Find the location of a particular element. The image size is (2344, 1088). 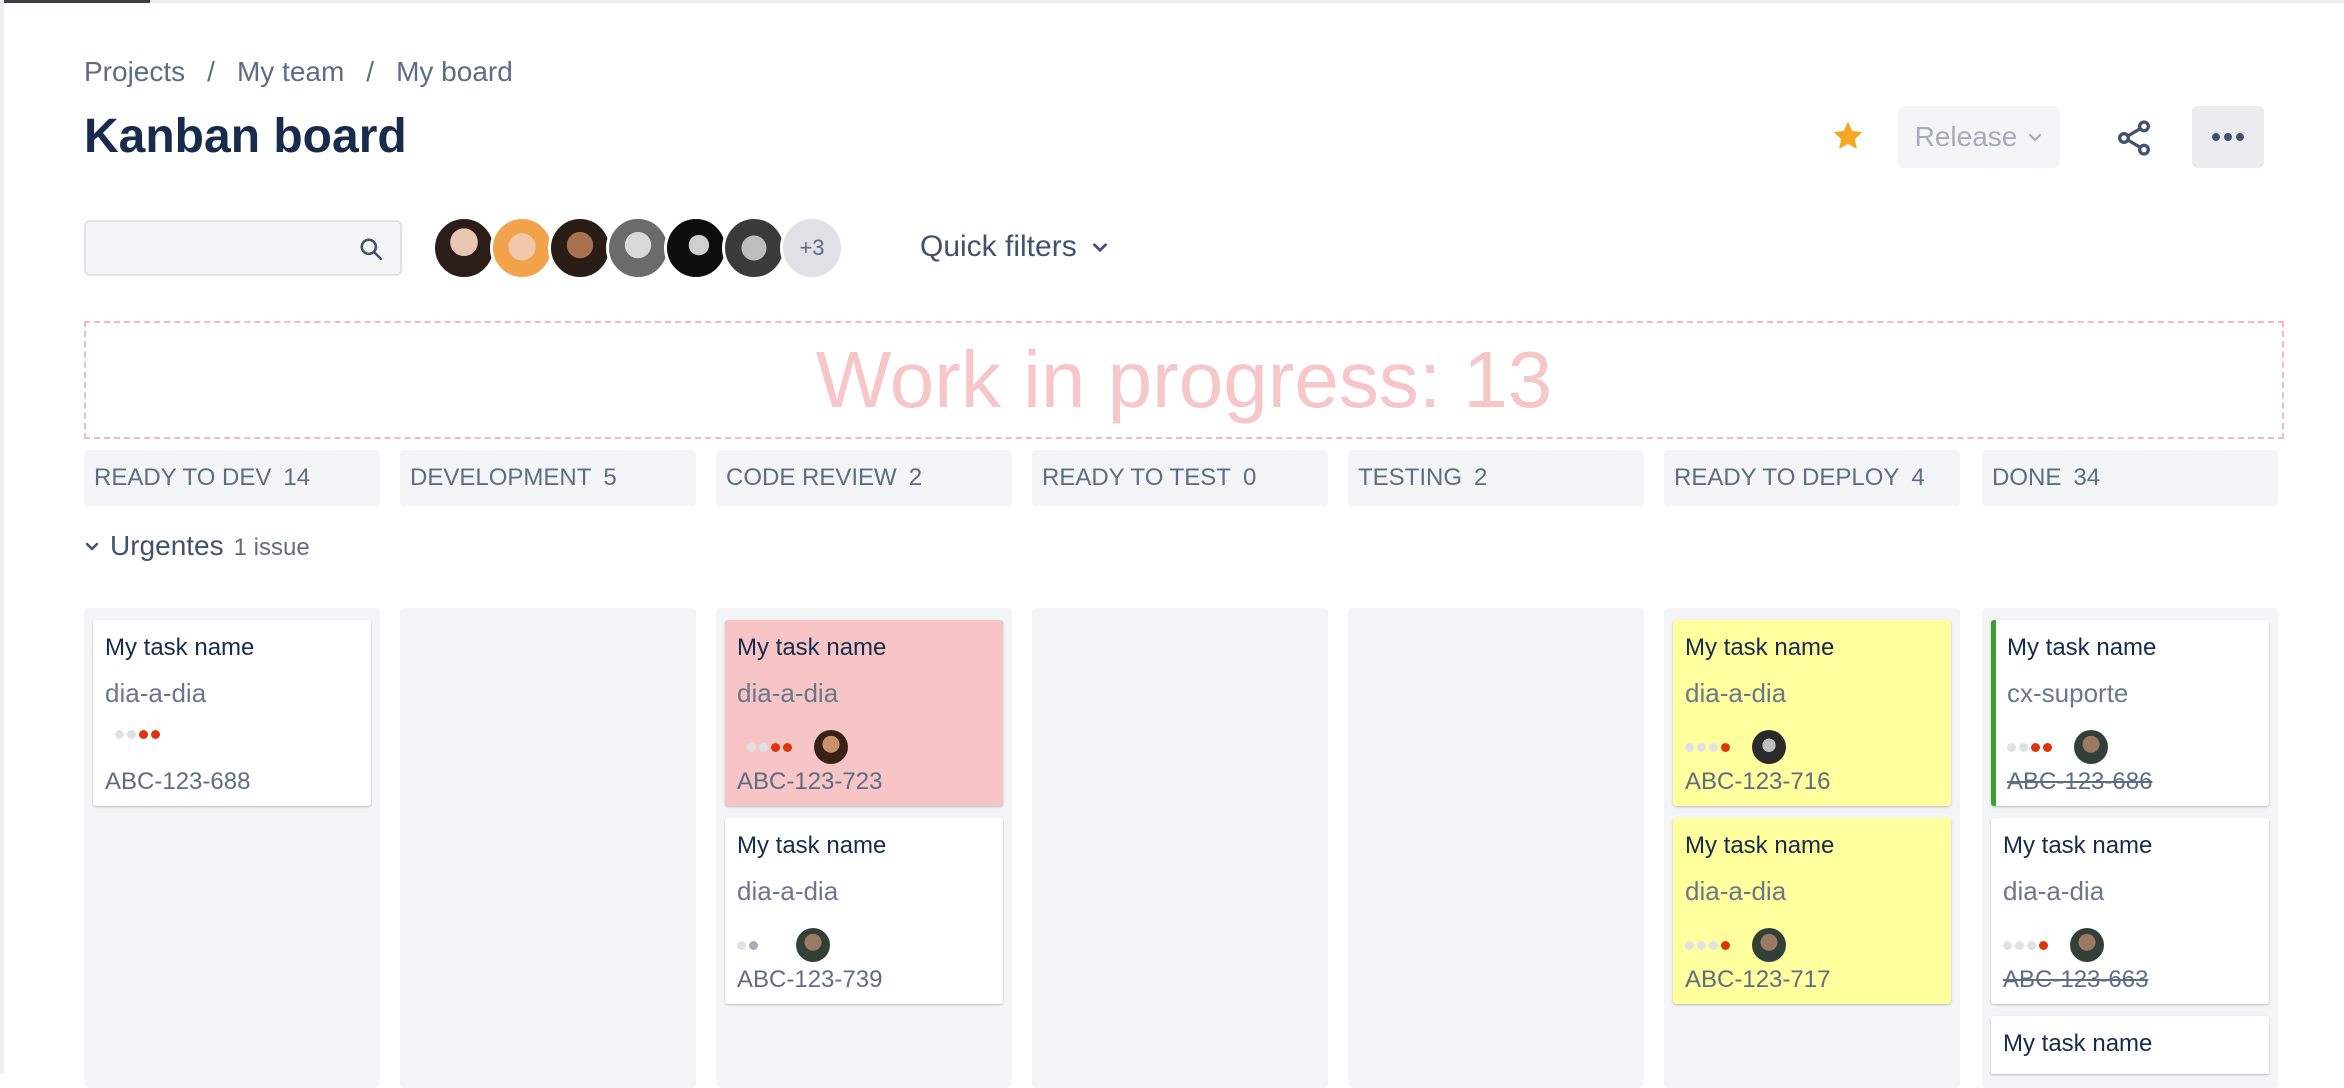

more-icon is located at coordinates (2228, 137).